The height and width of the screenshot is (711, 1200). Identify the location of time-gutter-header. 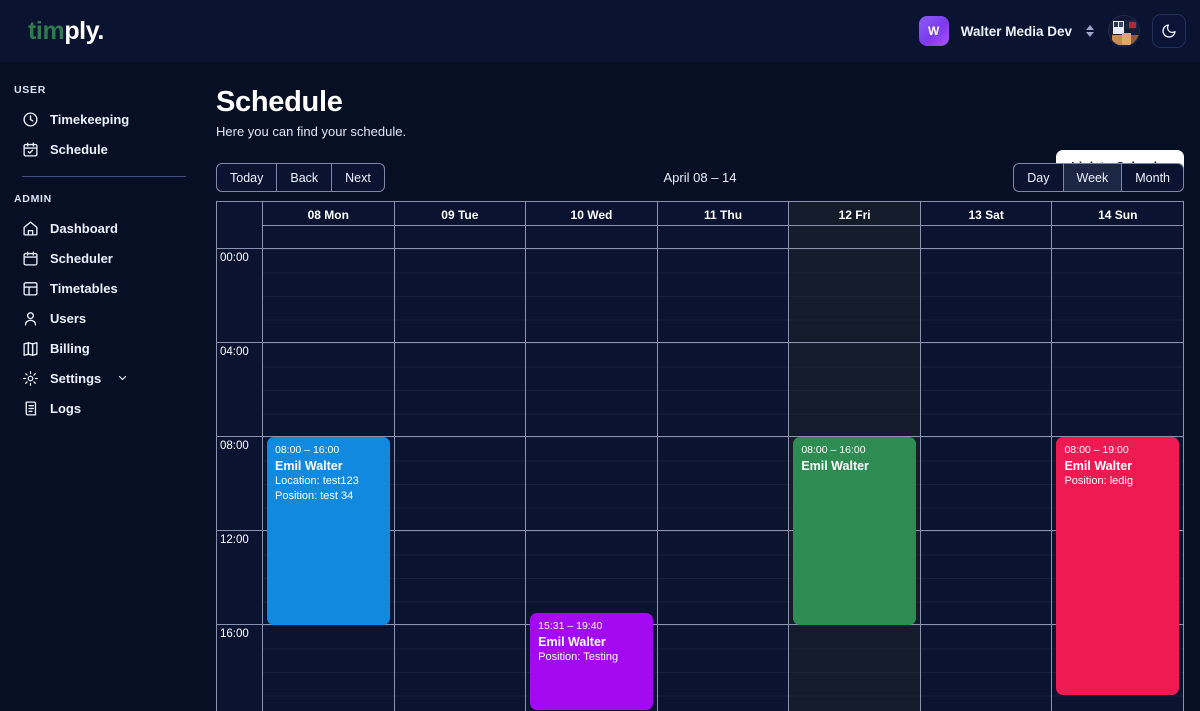
(239, 225).